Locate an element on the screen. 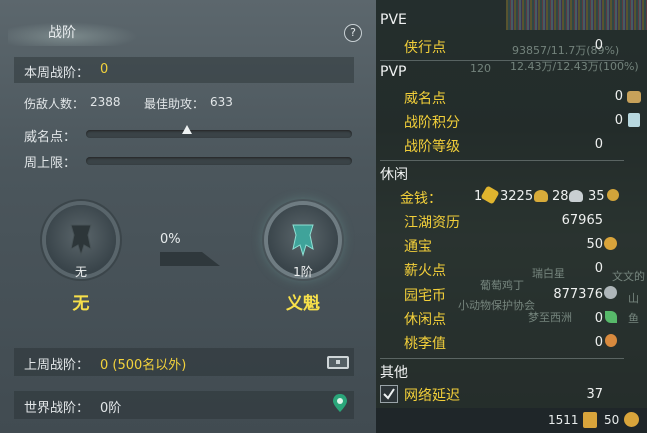 Image resolution: width=647 pixels, height=433 pixels. assist-label: 最佳助攻： is located at coordinates (174, 104).